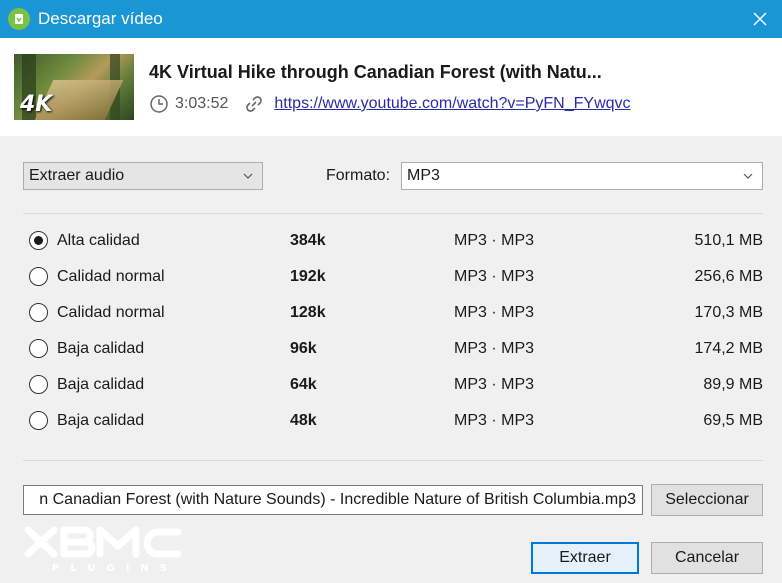 The height and width of the screenshot is (583, 782). Describe the element at coordinates (115, 568) in the screenshot. I see `svg-text: PLUGINS` at that location.